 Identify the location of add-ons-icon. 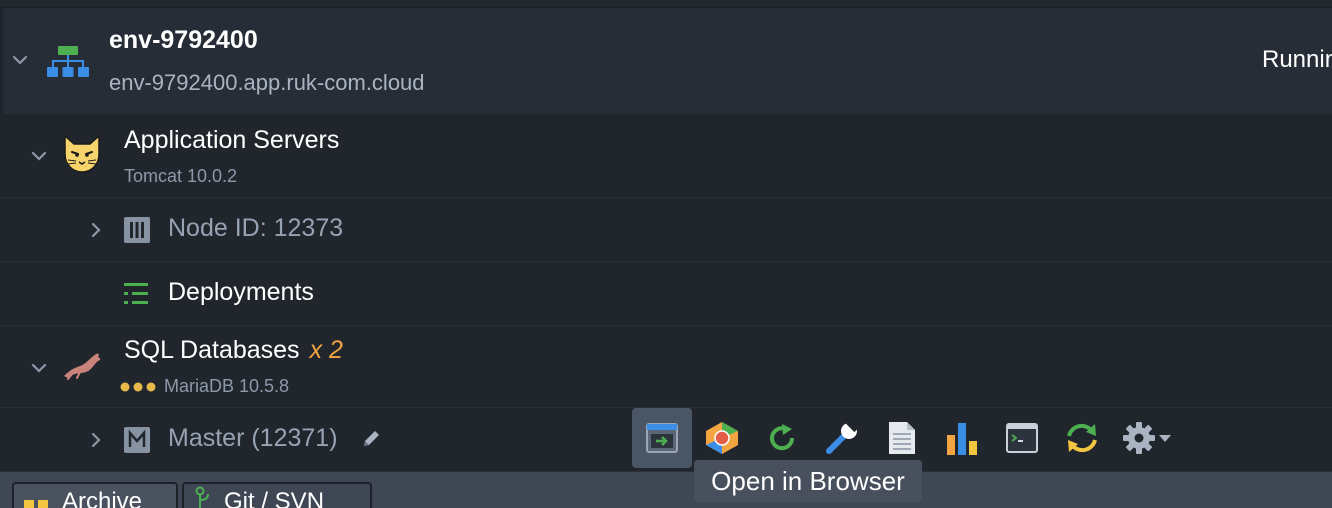
(722, 438).